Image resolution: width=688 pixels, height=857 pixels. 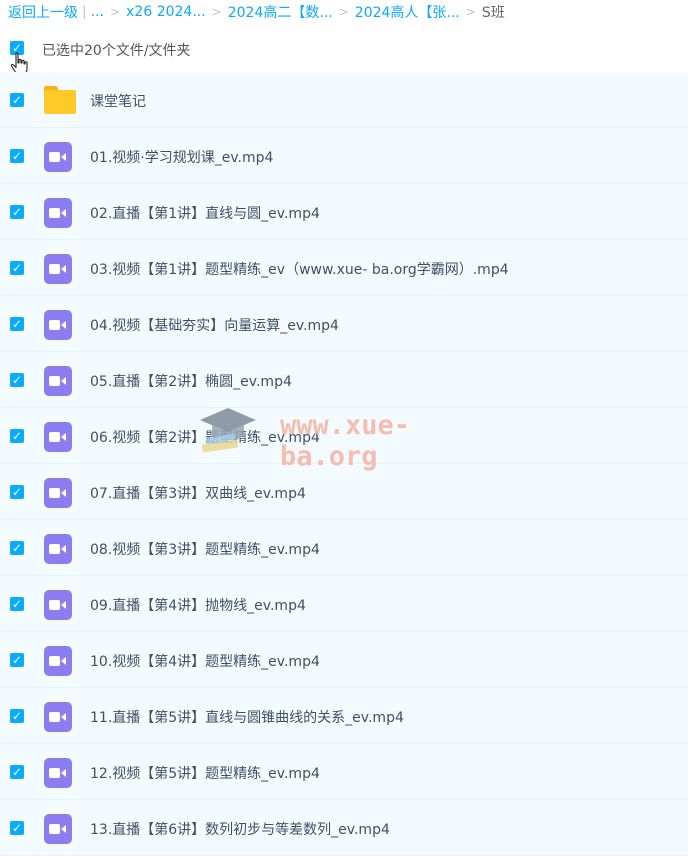 What do you see at coordinates (181, 157) in the screenshot?
I see `file-name: 01.视频·学习规划课_ev.mp4` at bounding box center [181, 157].